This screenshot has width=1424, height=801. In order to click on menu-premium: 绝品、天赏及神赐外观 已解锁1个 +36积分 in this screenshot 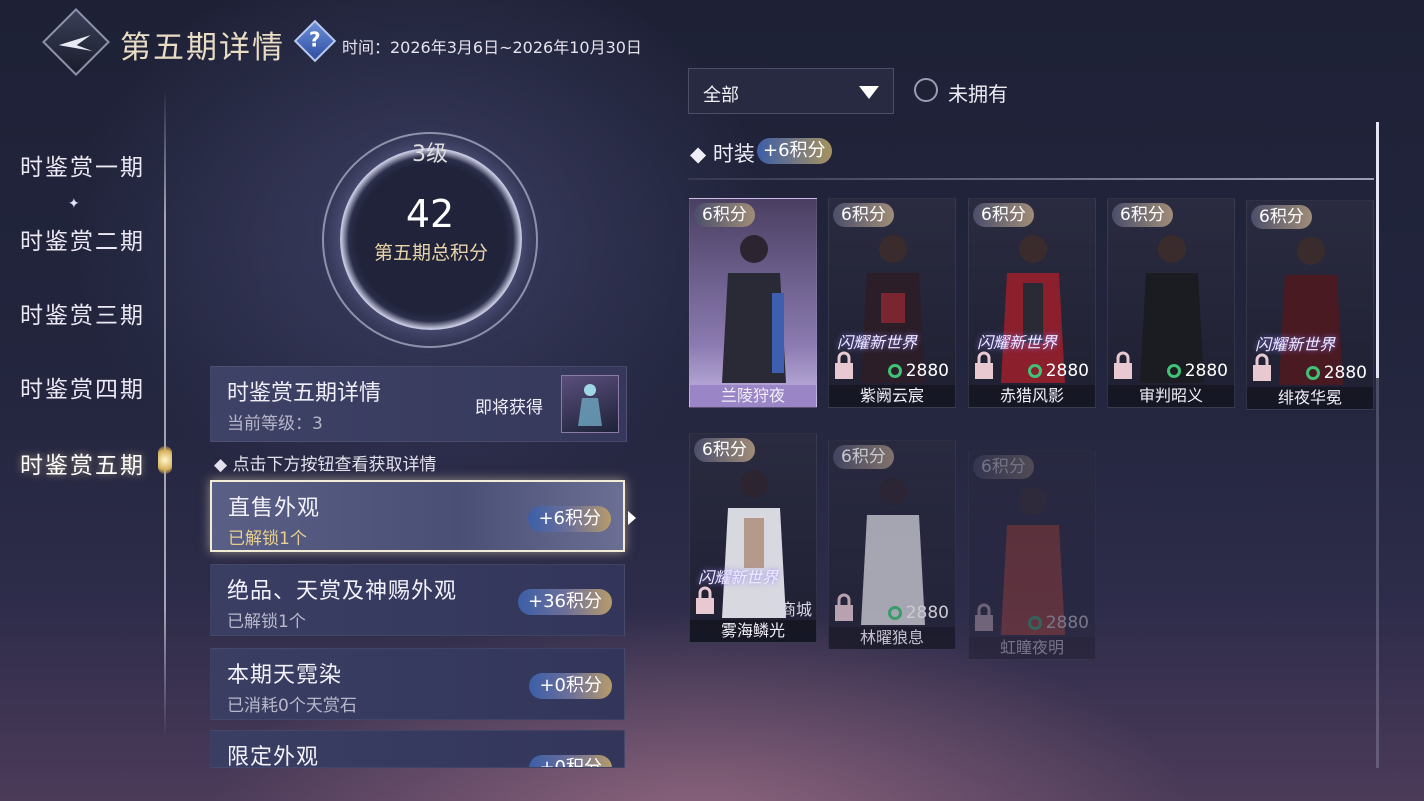, I will do `click(417, 600)`.